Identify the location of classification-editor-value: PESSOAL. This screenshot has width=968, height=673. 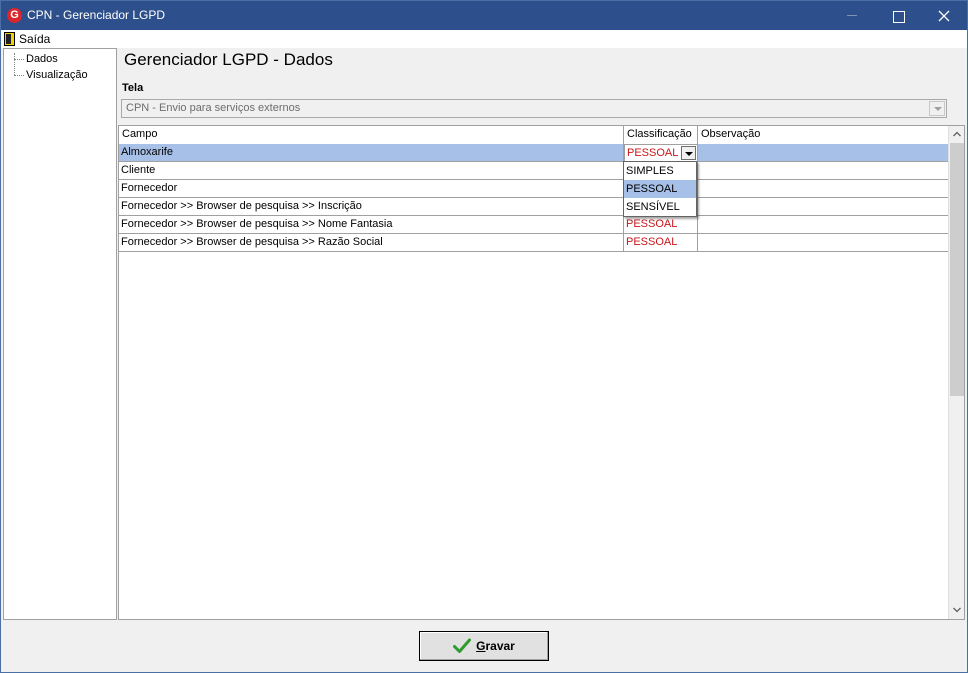
(653, 153).